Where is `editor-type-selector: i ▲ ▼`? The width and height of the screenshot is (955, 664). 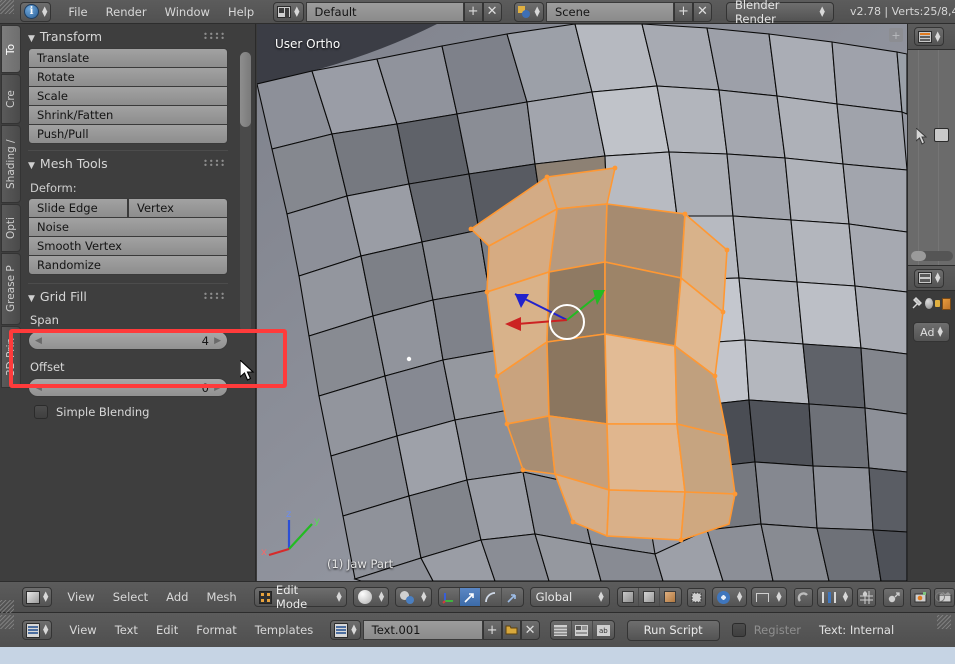 editor-type-selector: i ▲ ▼ is located at coordinates (36, 11).